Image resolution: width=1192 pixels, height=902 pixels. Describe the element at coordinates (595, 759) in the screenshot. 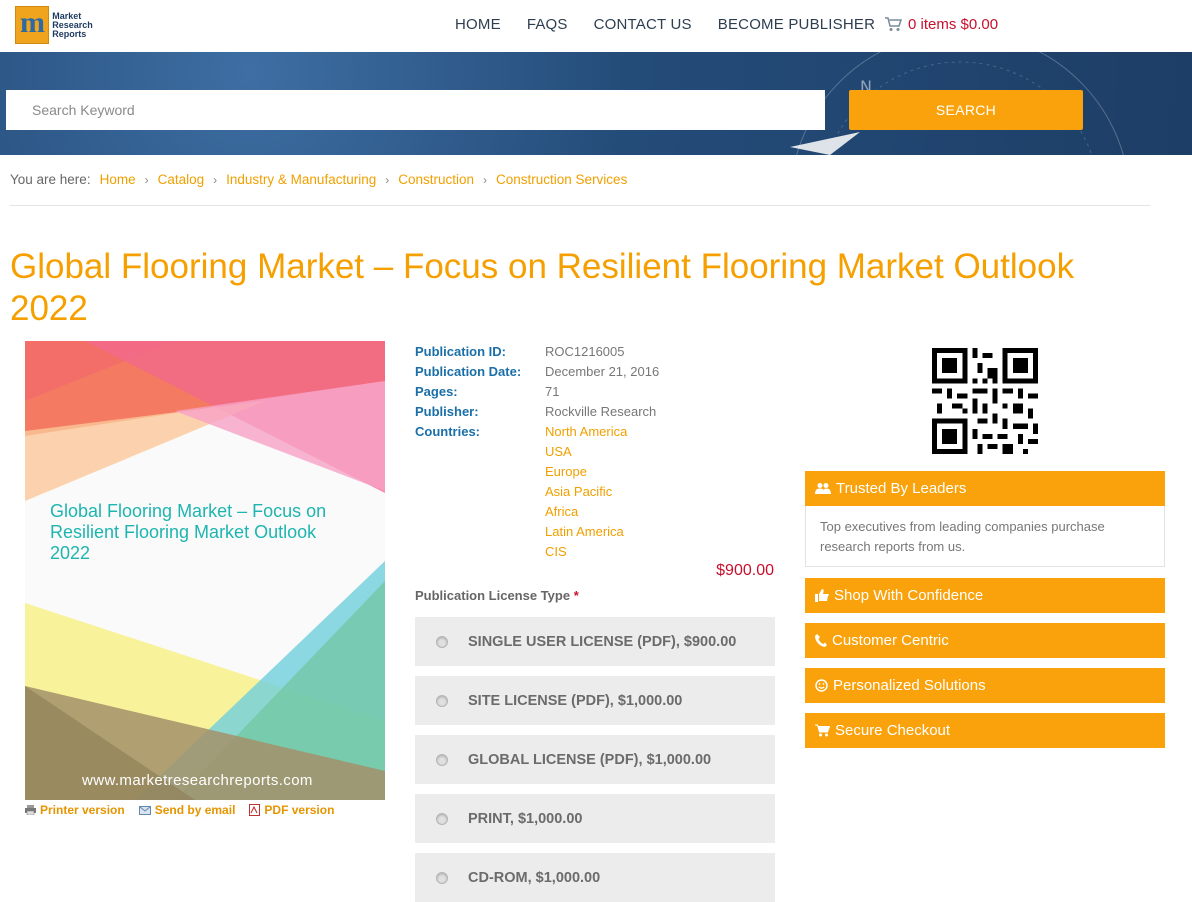

I see `license-option: GLOBAL LICENSE (PDF), $1,000.00` at that location.